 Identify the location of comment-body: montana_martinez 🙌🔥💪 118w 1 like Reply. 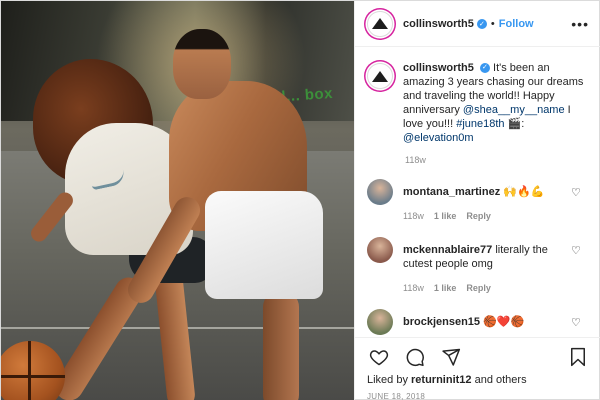
(488, 201).